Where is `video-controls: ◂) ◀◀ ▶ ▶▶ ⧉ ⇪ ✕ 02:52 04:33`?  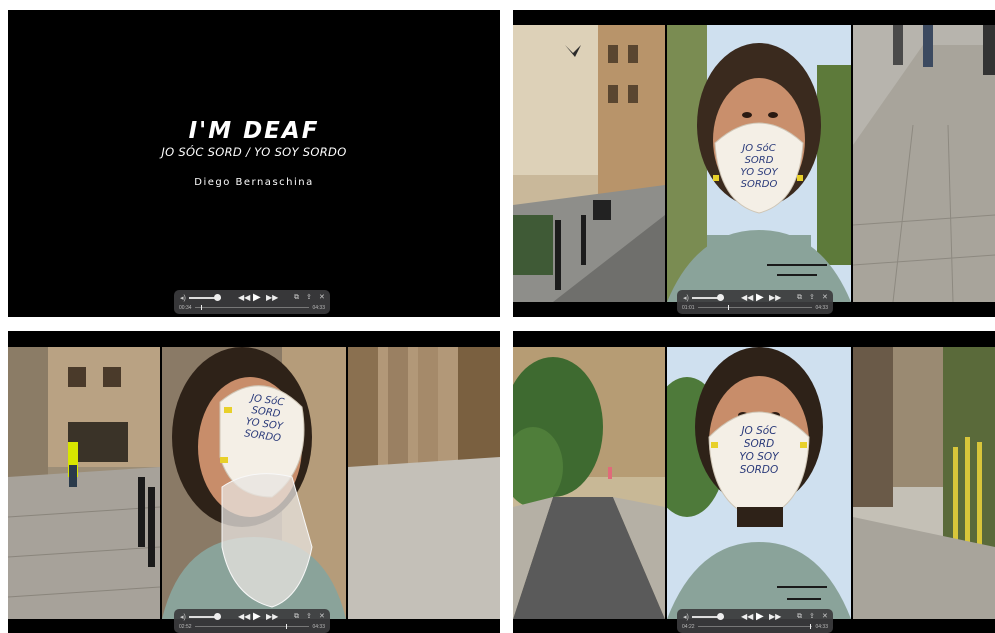
video-controls: ◂) ◀◀ ▶ ▶▶ ⧉ ⇪ ✕ 02:52 04:33 is located at coordinates (252, 621).